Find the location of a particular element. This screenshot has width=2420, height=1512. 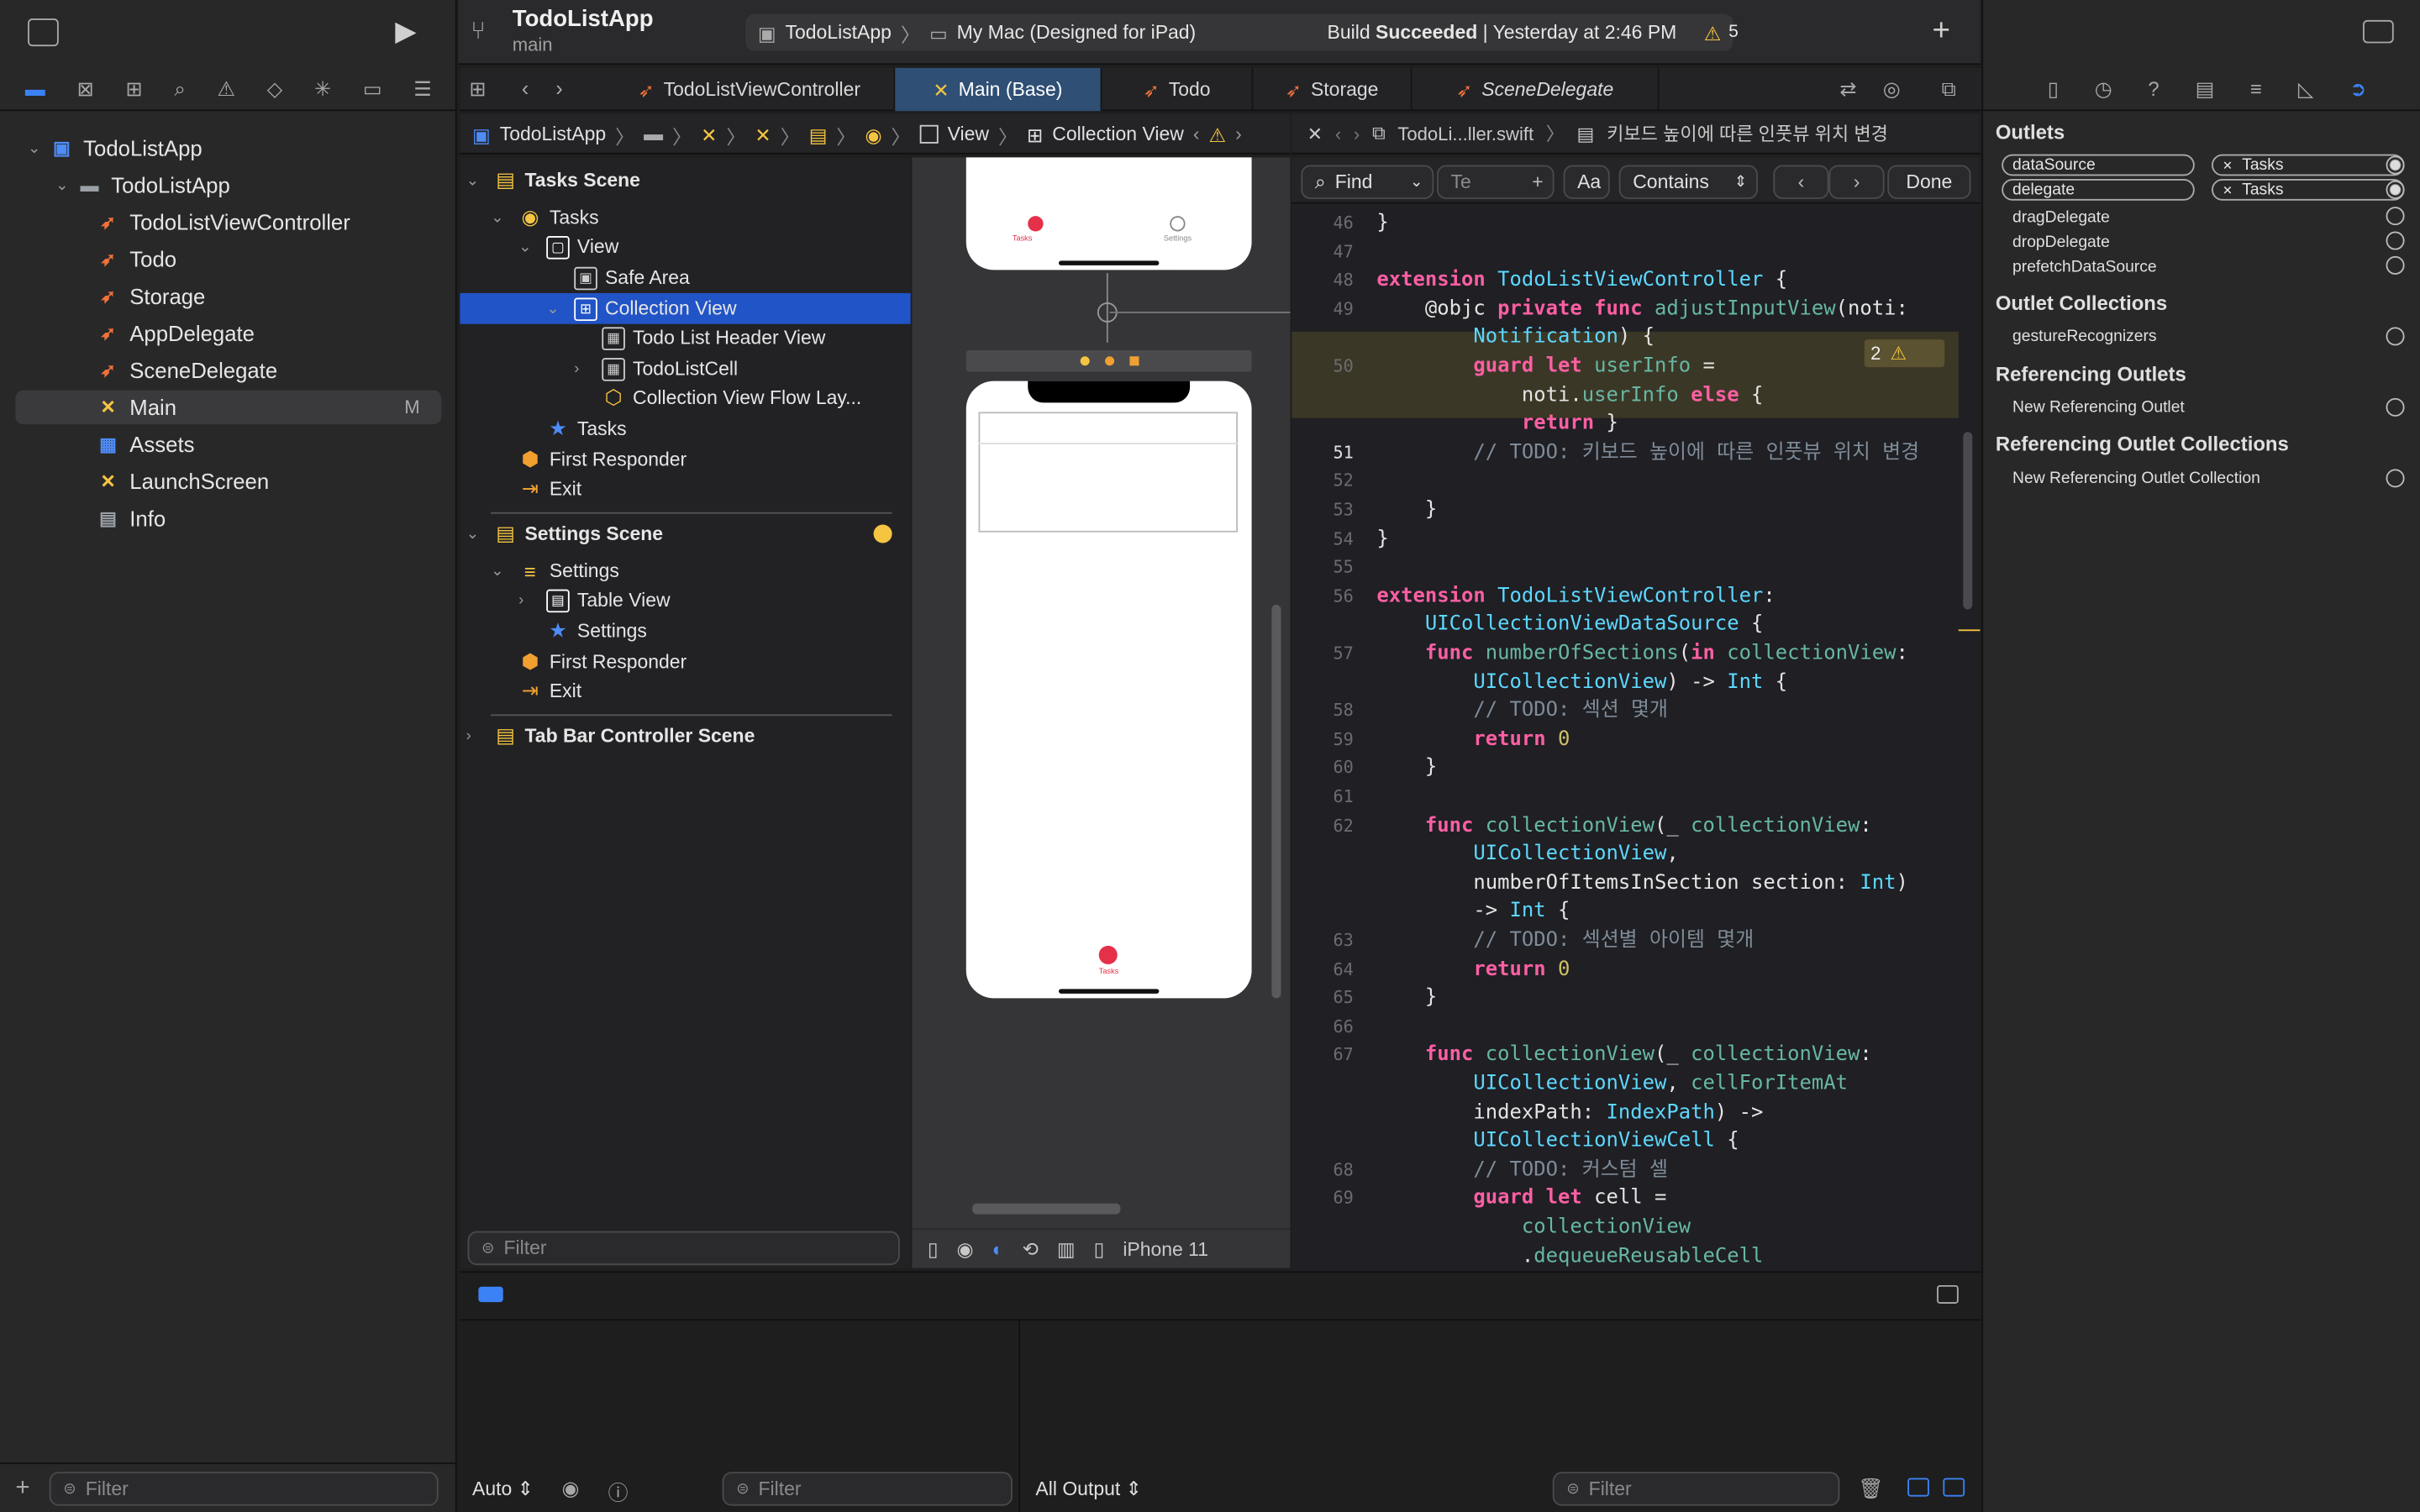

left-pane-icon is located at coordinates (1918, 1487).